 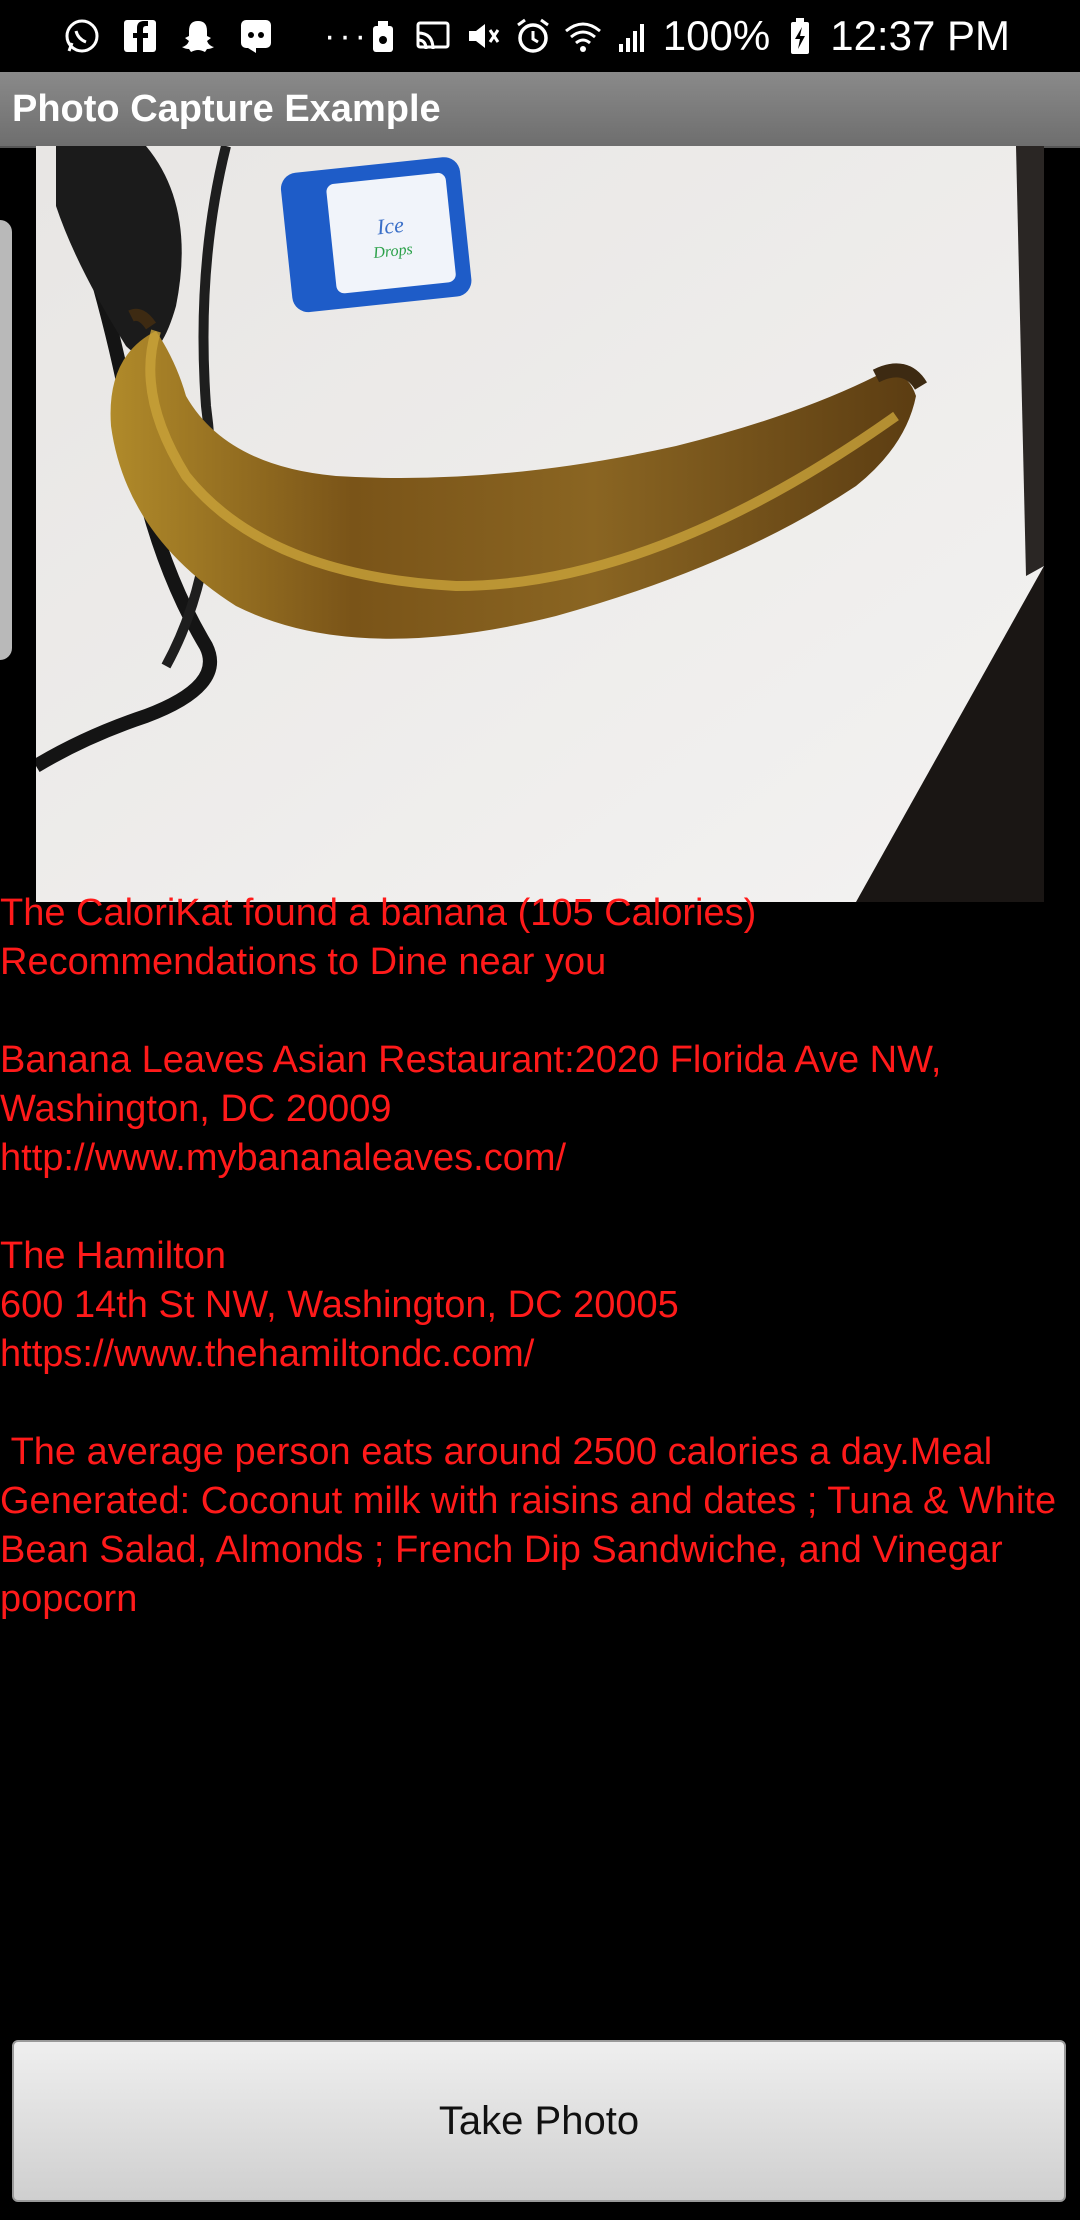 I want to click on status-right: 100% 12:37 PM, so click(x=686, y=36).